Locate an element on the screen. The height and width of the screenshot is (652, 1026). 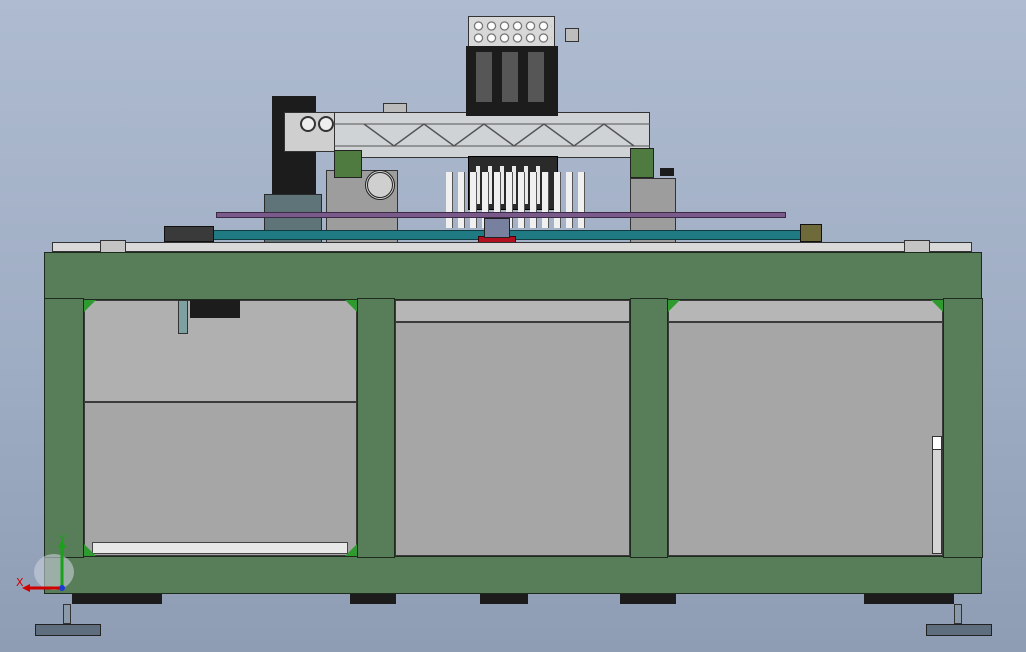
frame-post-right is located at coordinates (963, 428).